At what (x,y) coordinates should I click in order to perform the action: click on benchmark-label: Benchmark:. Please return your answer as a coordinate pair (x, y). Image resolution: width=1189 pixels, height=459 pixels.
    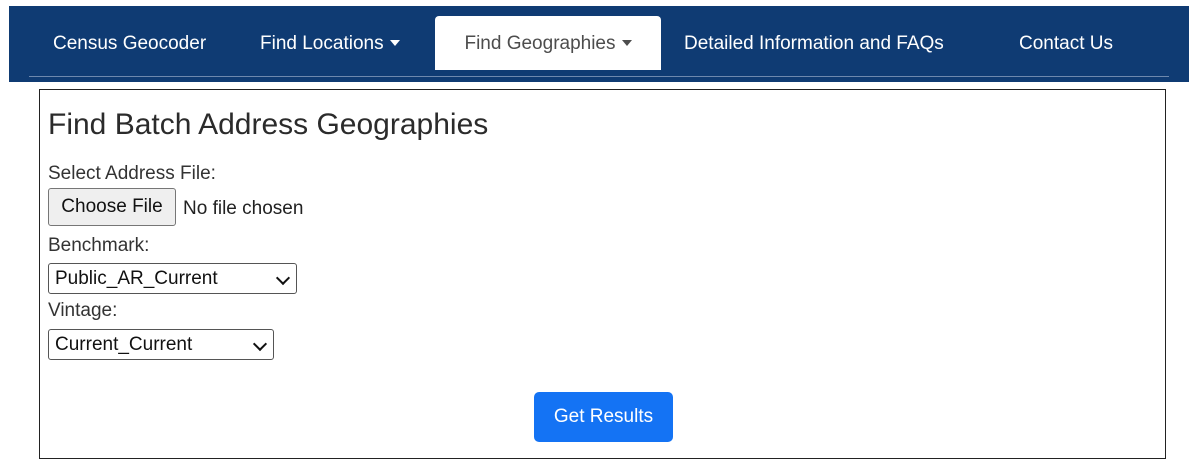
    Looking at the image, I should click on (99, 245).